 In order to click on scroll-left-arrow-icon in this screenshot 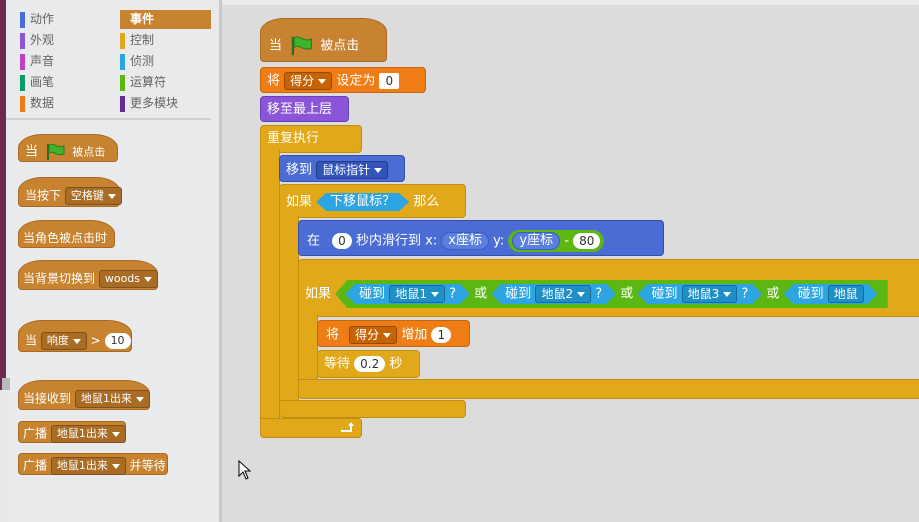, I will do `click(6, 384)`.